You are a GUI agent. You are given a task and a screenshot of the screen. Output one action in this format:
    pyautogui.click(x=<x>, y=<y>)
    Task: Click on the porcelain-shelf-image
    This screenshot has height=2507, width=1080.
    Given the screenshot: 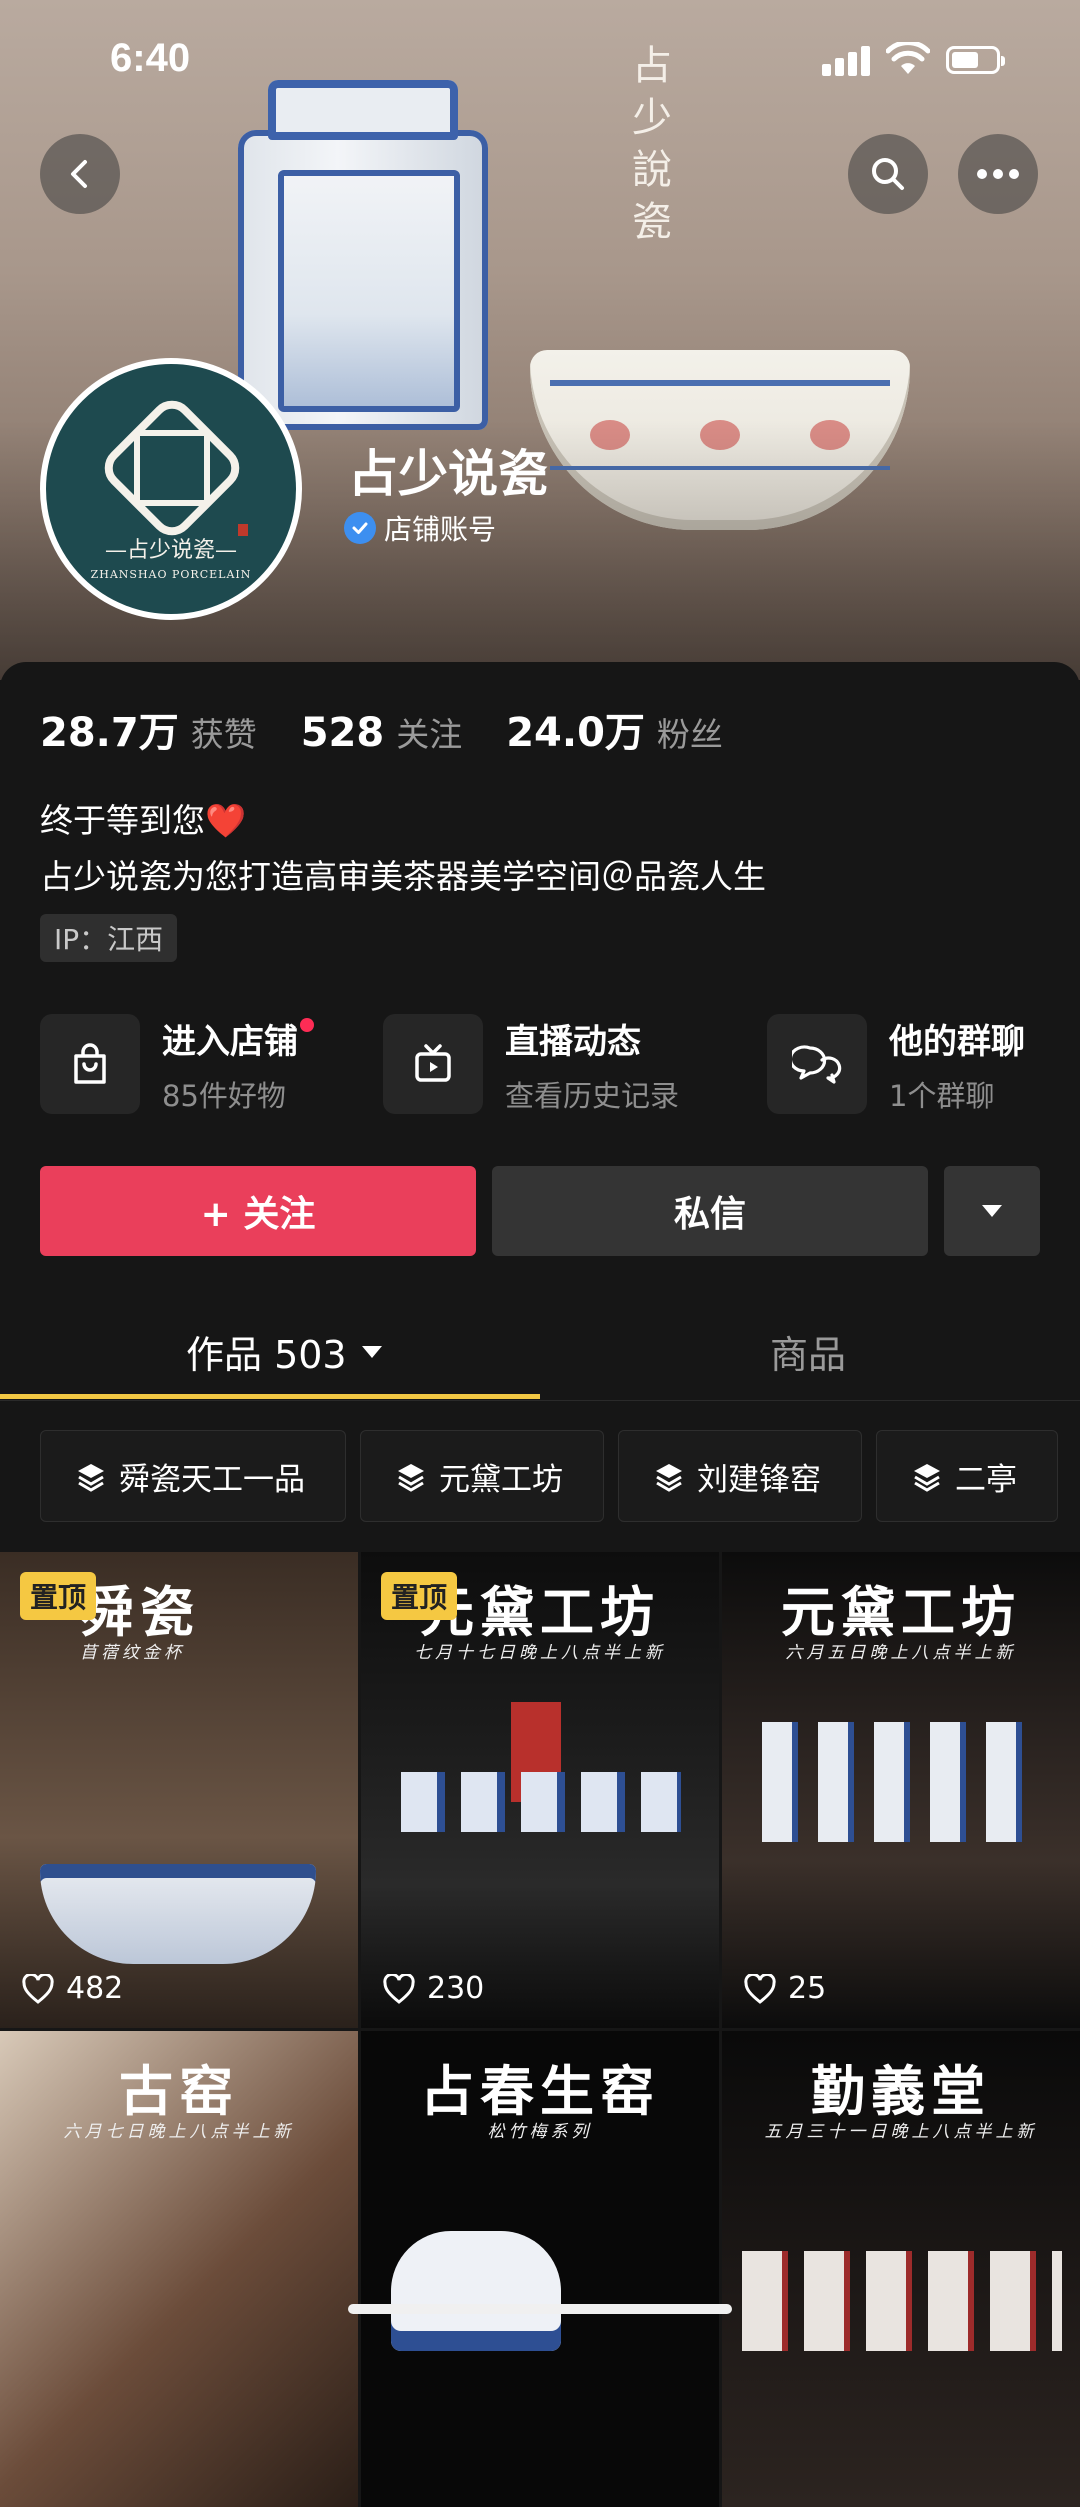 What is the action you would take?
    pyautogui.click(x=902, y=1782)
    